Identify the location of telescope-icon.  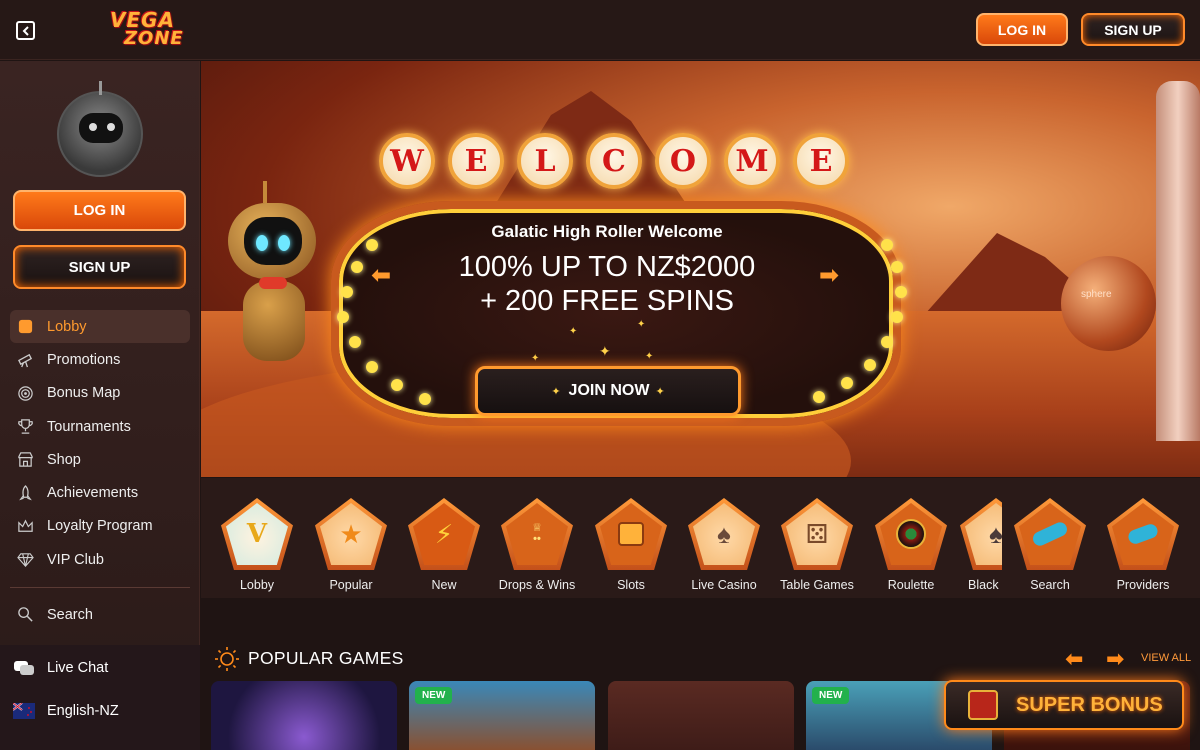
(1050, 534).